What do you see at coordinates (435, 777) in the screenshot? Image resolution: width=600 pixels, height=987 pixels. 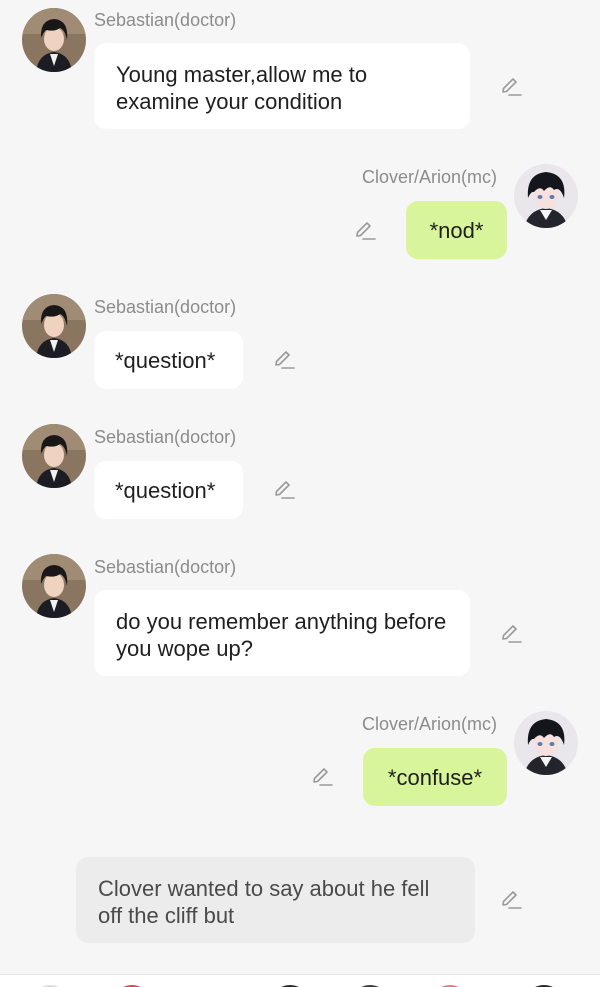 I see `message-bubble: *confuse*` at bounding box center [435, 777].